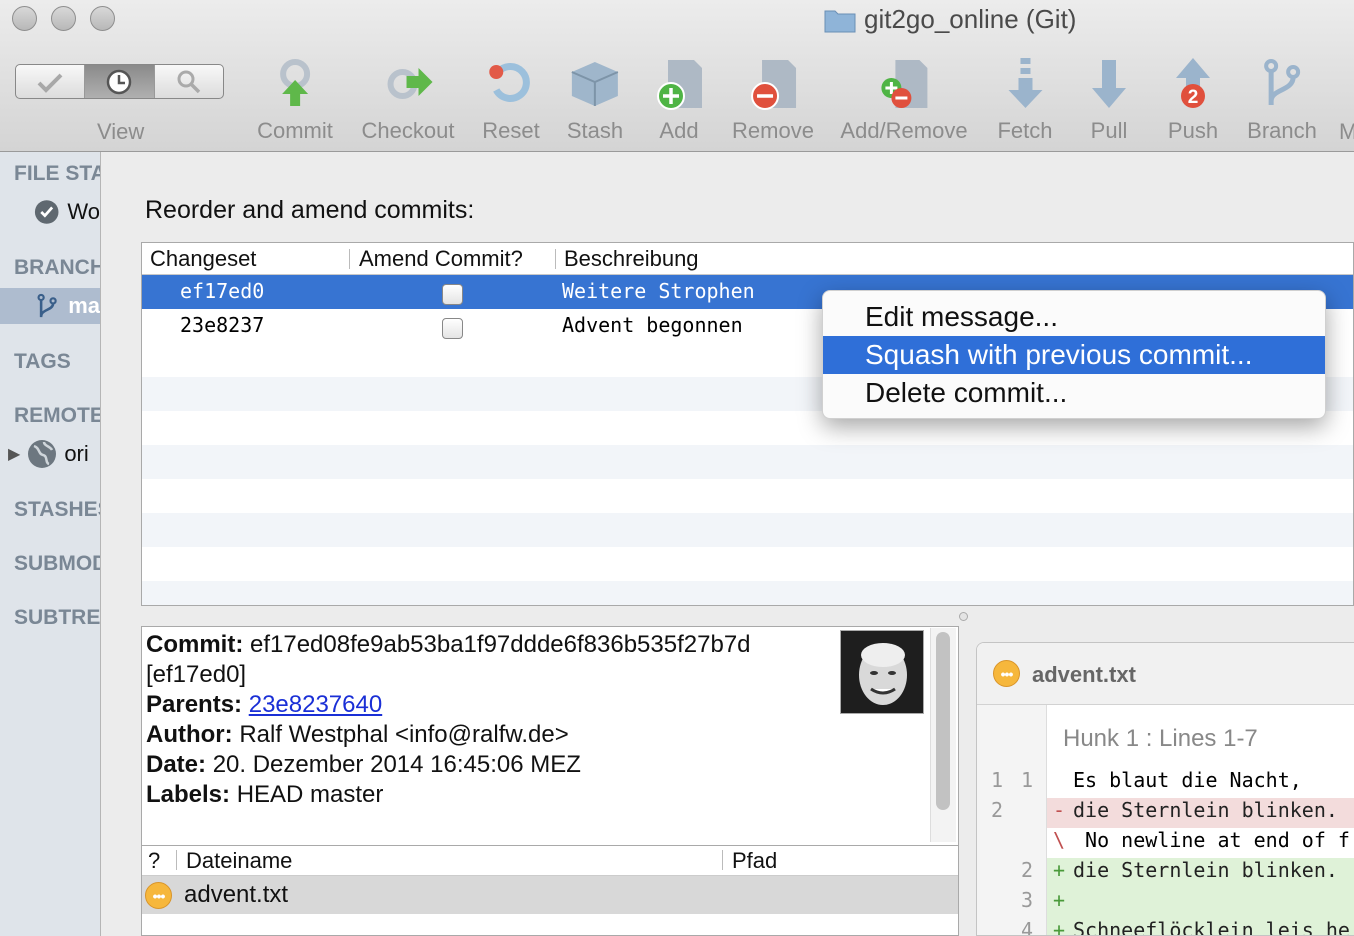 The image size is (1354, 936). I want to click on sidebar-header-file-status: FILE STATUS, so click(57, 174).